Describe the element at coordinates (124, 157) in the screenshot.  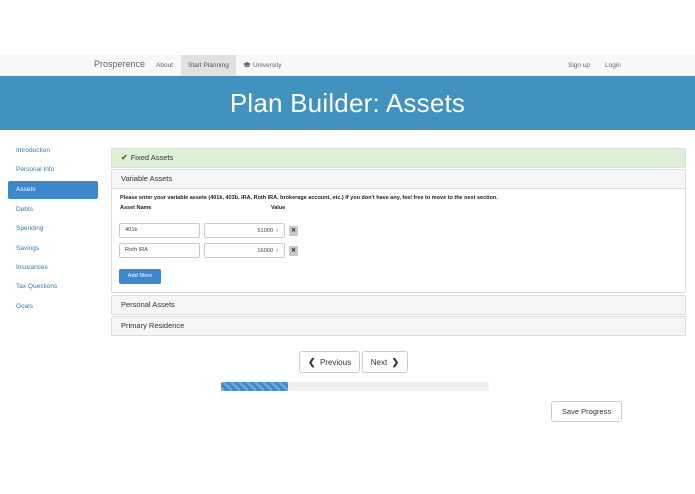
I see `check-icon: ✔` at that location.